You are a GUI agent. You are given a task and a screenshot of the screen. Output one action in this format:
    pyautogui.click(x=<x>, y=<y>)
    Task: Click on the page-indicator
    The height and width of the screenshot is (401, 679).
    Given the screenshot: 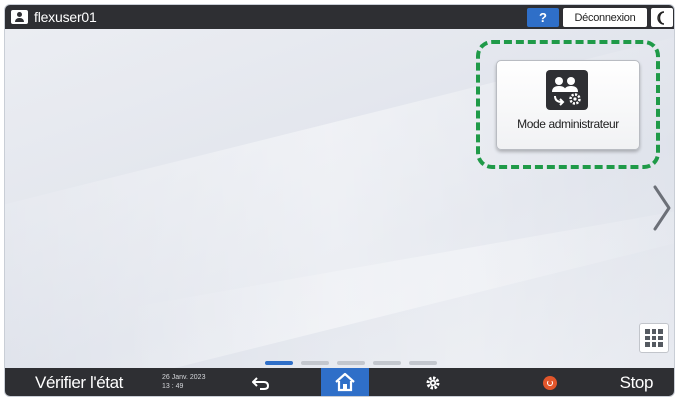 What is the action you would take?
    pyautogui.click(x=351, y=363)
    